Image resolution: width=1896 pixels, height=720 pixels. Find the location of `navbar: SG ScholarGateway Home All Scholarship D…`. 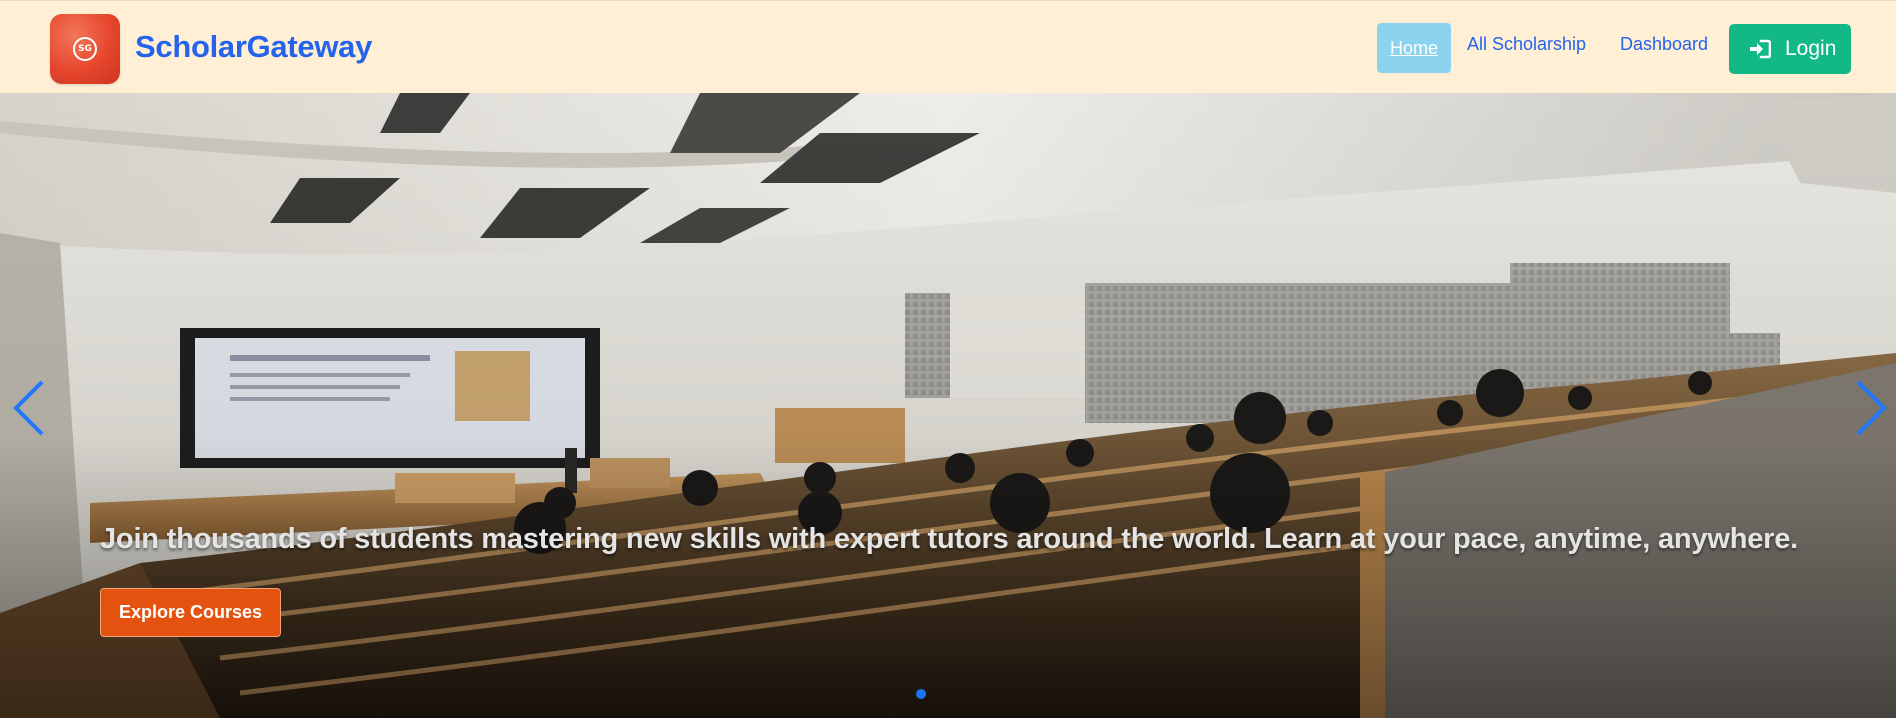

navbar: SG ScholarGateway Home All Scholarship D… is located at coordinates (948, 46).